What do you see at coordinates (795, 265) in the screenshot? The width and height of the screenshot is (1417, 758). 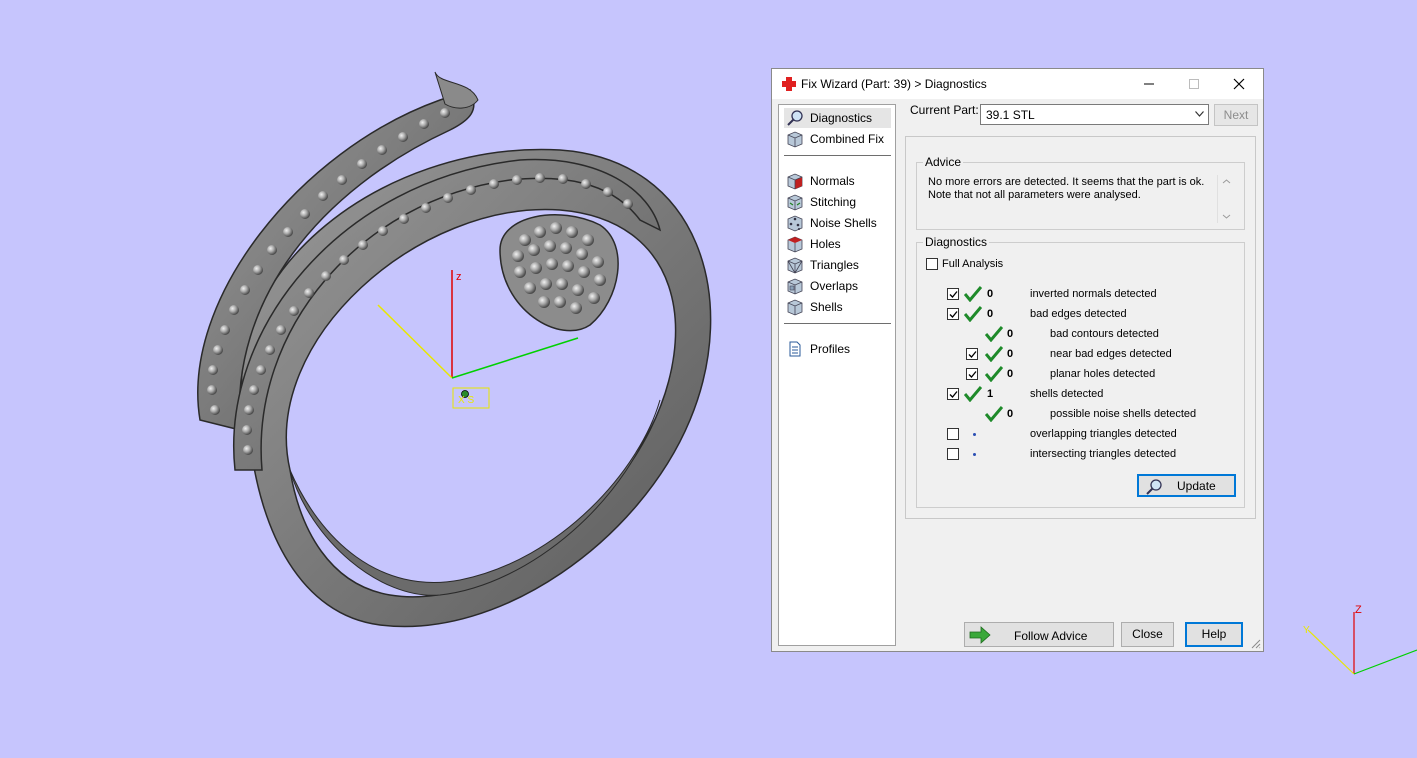 I see `cube-triangles-icon` at bounding box center [795, 265].